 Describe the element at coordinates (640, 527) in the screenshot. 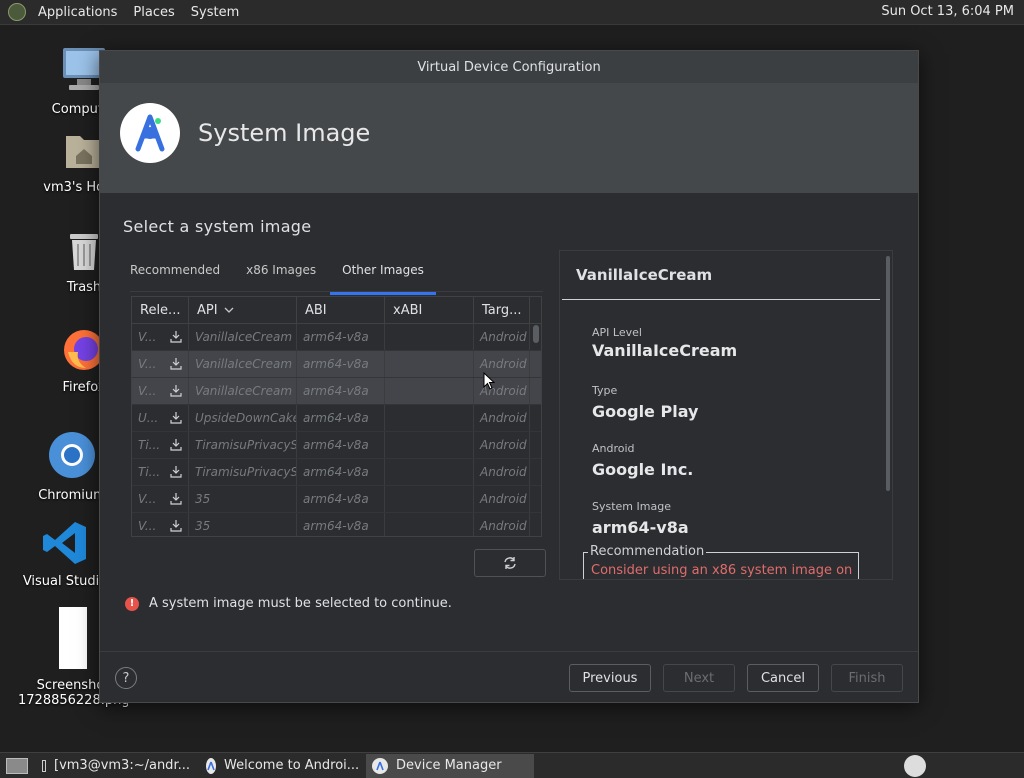

I see `system-image-value: arm64-v8a` at that location.